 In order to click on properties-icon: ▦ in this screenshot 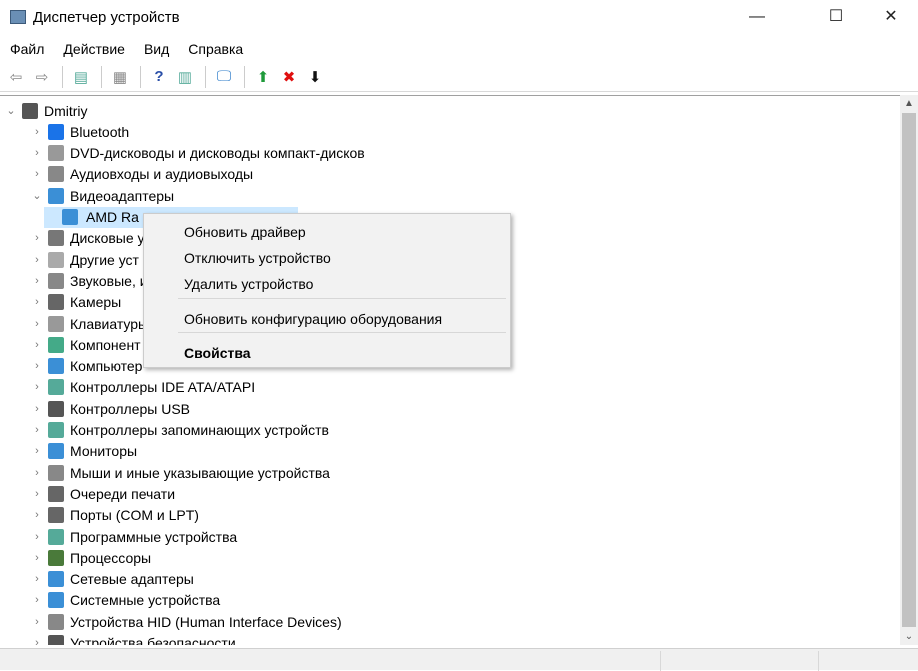, I will do `click(120, 77)`.